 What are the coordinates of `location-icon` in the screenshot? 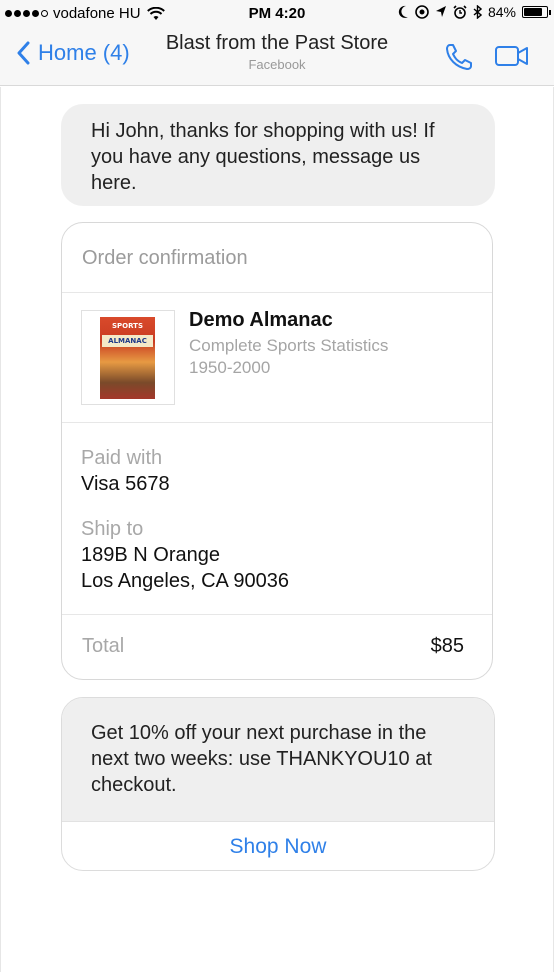 It's located at (440, 11).